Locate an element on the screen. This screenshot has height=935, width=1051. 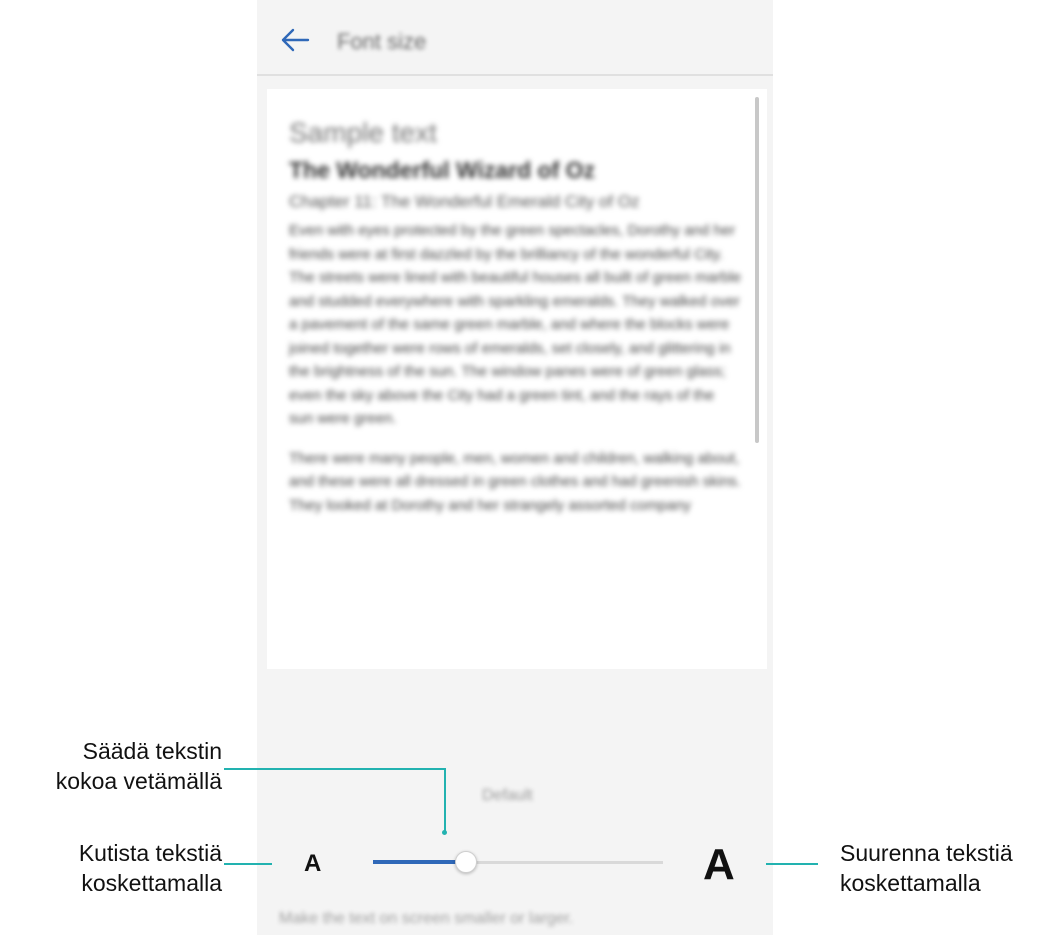
book-title: The Wonderful Wizard of Oz is located at coordinates (442, 170).